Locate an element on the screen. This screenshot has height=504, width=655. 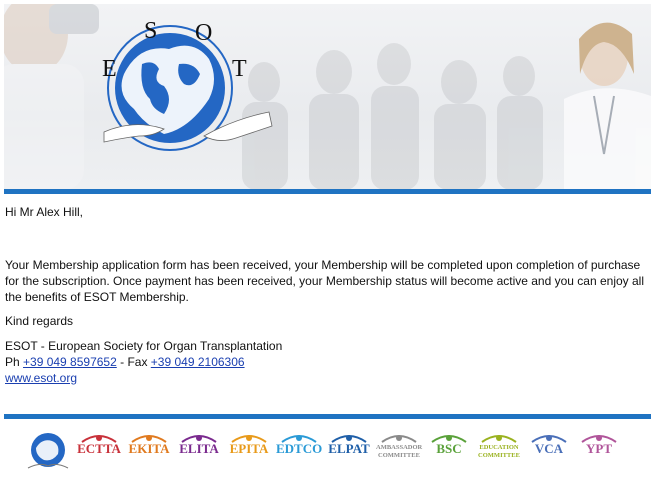
logo-epita: EPITA is located at coordinates (249, 452).